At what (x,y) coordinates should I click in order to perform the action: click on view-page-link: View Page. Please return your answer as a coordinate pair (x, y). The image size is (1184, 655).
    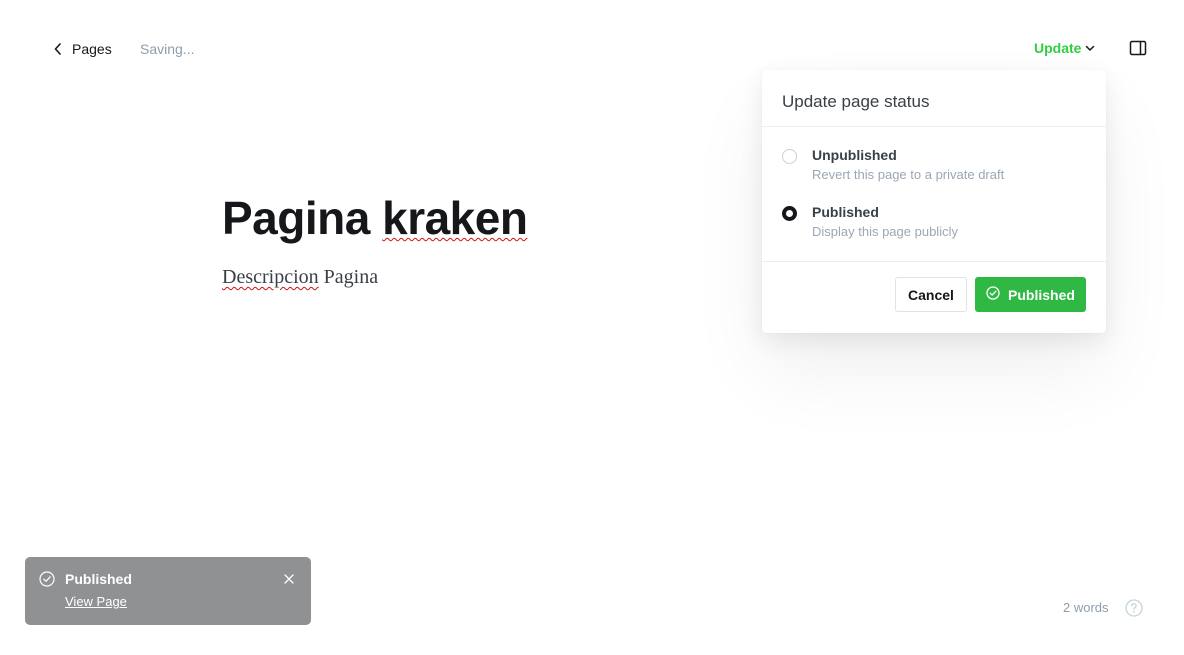
    Looking at the image, I should click on (96, 601).